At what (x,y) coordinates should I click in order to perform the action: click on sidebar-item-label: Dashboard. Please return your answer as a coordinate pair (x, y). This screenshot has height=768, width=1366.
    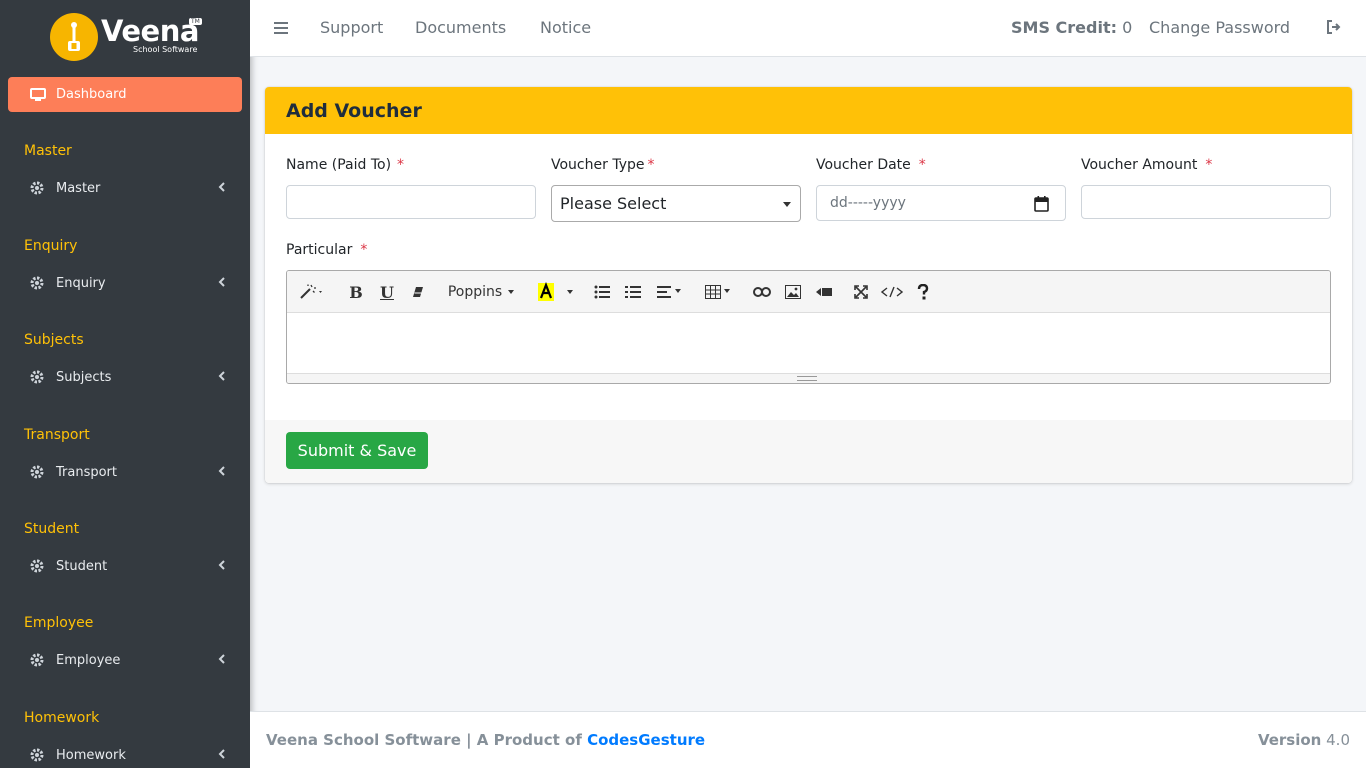
    Looking at the image, I should click on (91, 94).